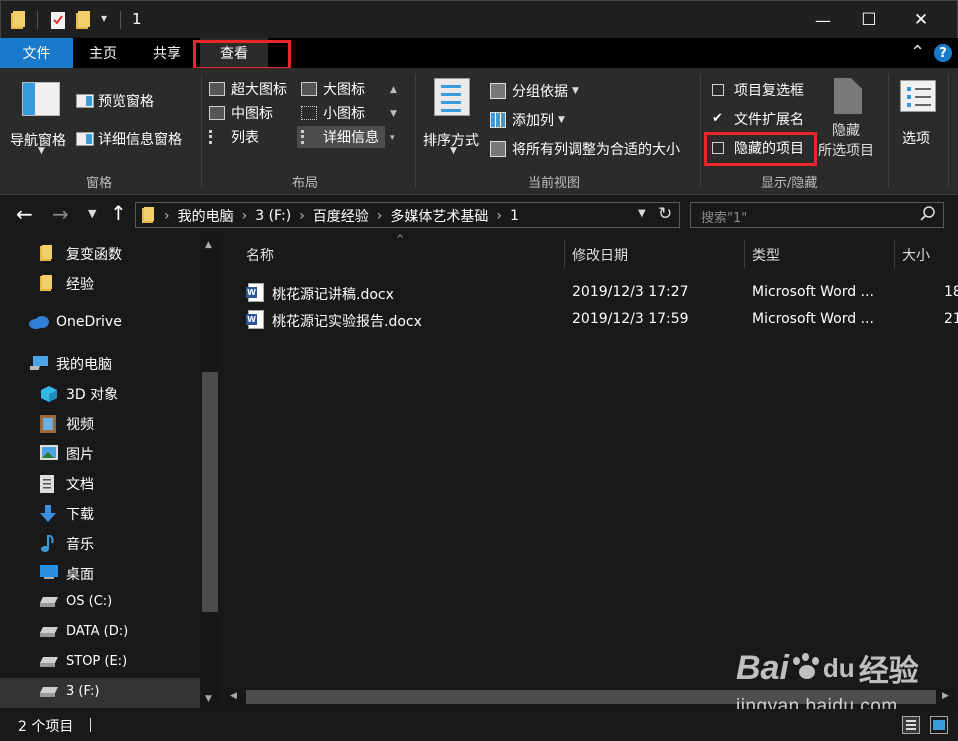 This screenshot has width=958, height=741. Describe the element at coordinates (921, 20) in the screenshot. I see `close-button: ✕` at that location.